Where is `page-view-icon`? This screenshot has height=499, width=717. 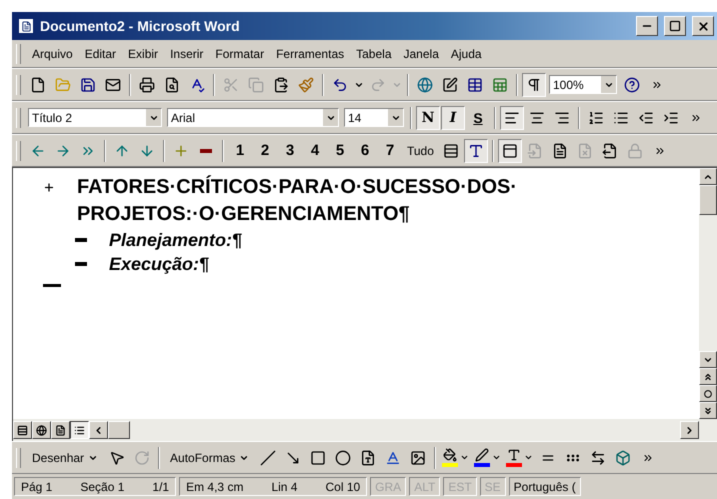 page-view-icon is located at coordinates (60, 430).